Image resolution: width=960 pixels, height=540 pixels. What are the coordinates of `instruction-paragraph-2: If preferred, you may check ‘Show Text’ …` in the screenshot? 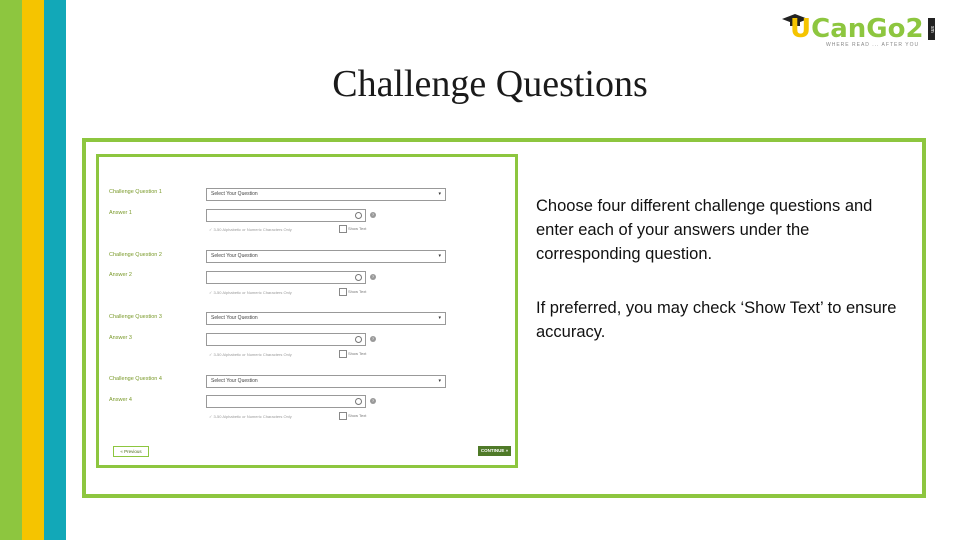 It's located at (716, 320).